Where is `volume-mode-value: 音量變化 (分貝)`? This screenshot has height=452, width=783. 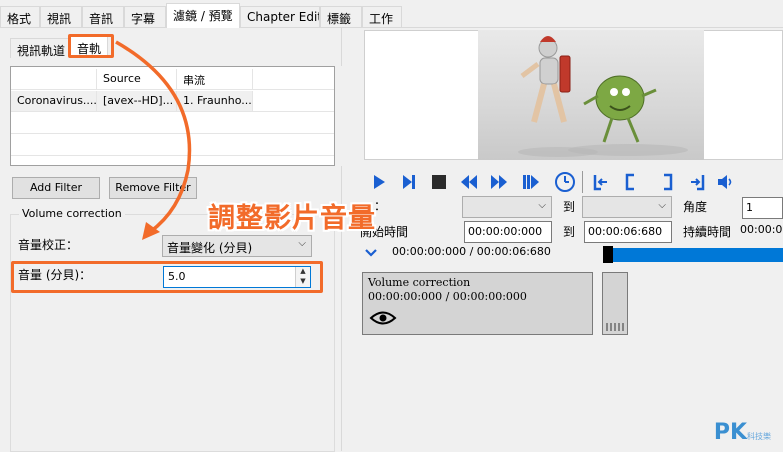
volume-mode-value: 音量變化 (分貝) is located at coordinates (210, 248).